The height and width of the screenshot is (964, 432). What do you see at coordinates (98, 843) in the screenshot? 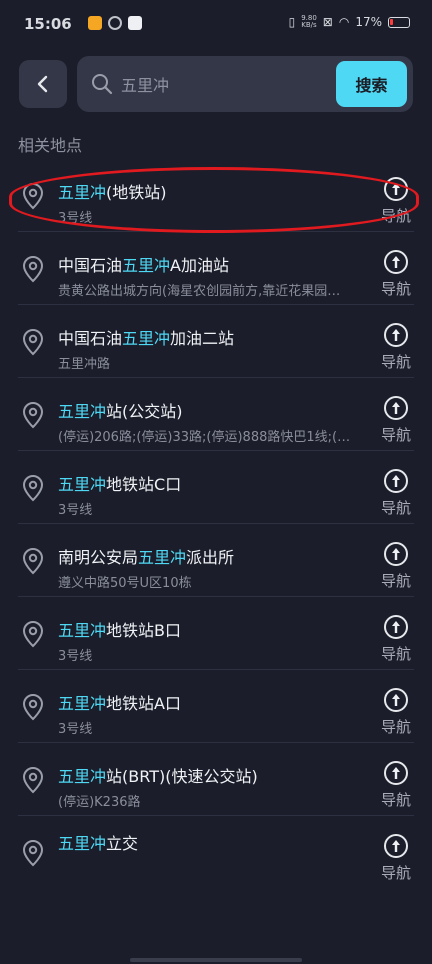
I see `place-name: 五里冲立交` at bounding box center [98, 843].